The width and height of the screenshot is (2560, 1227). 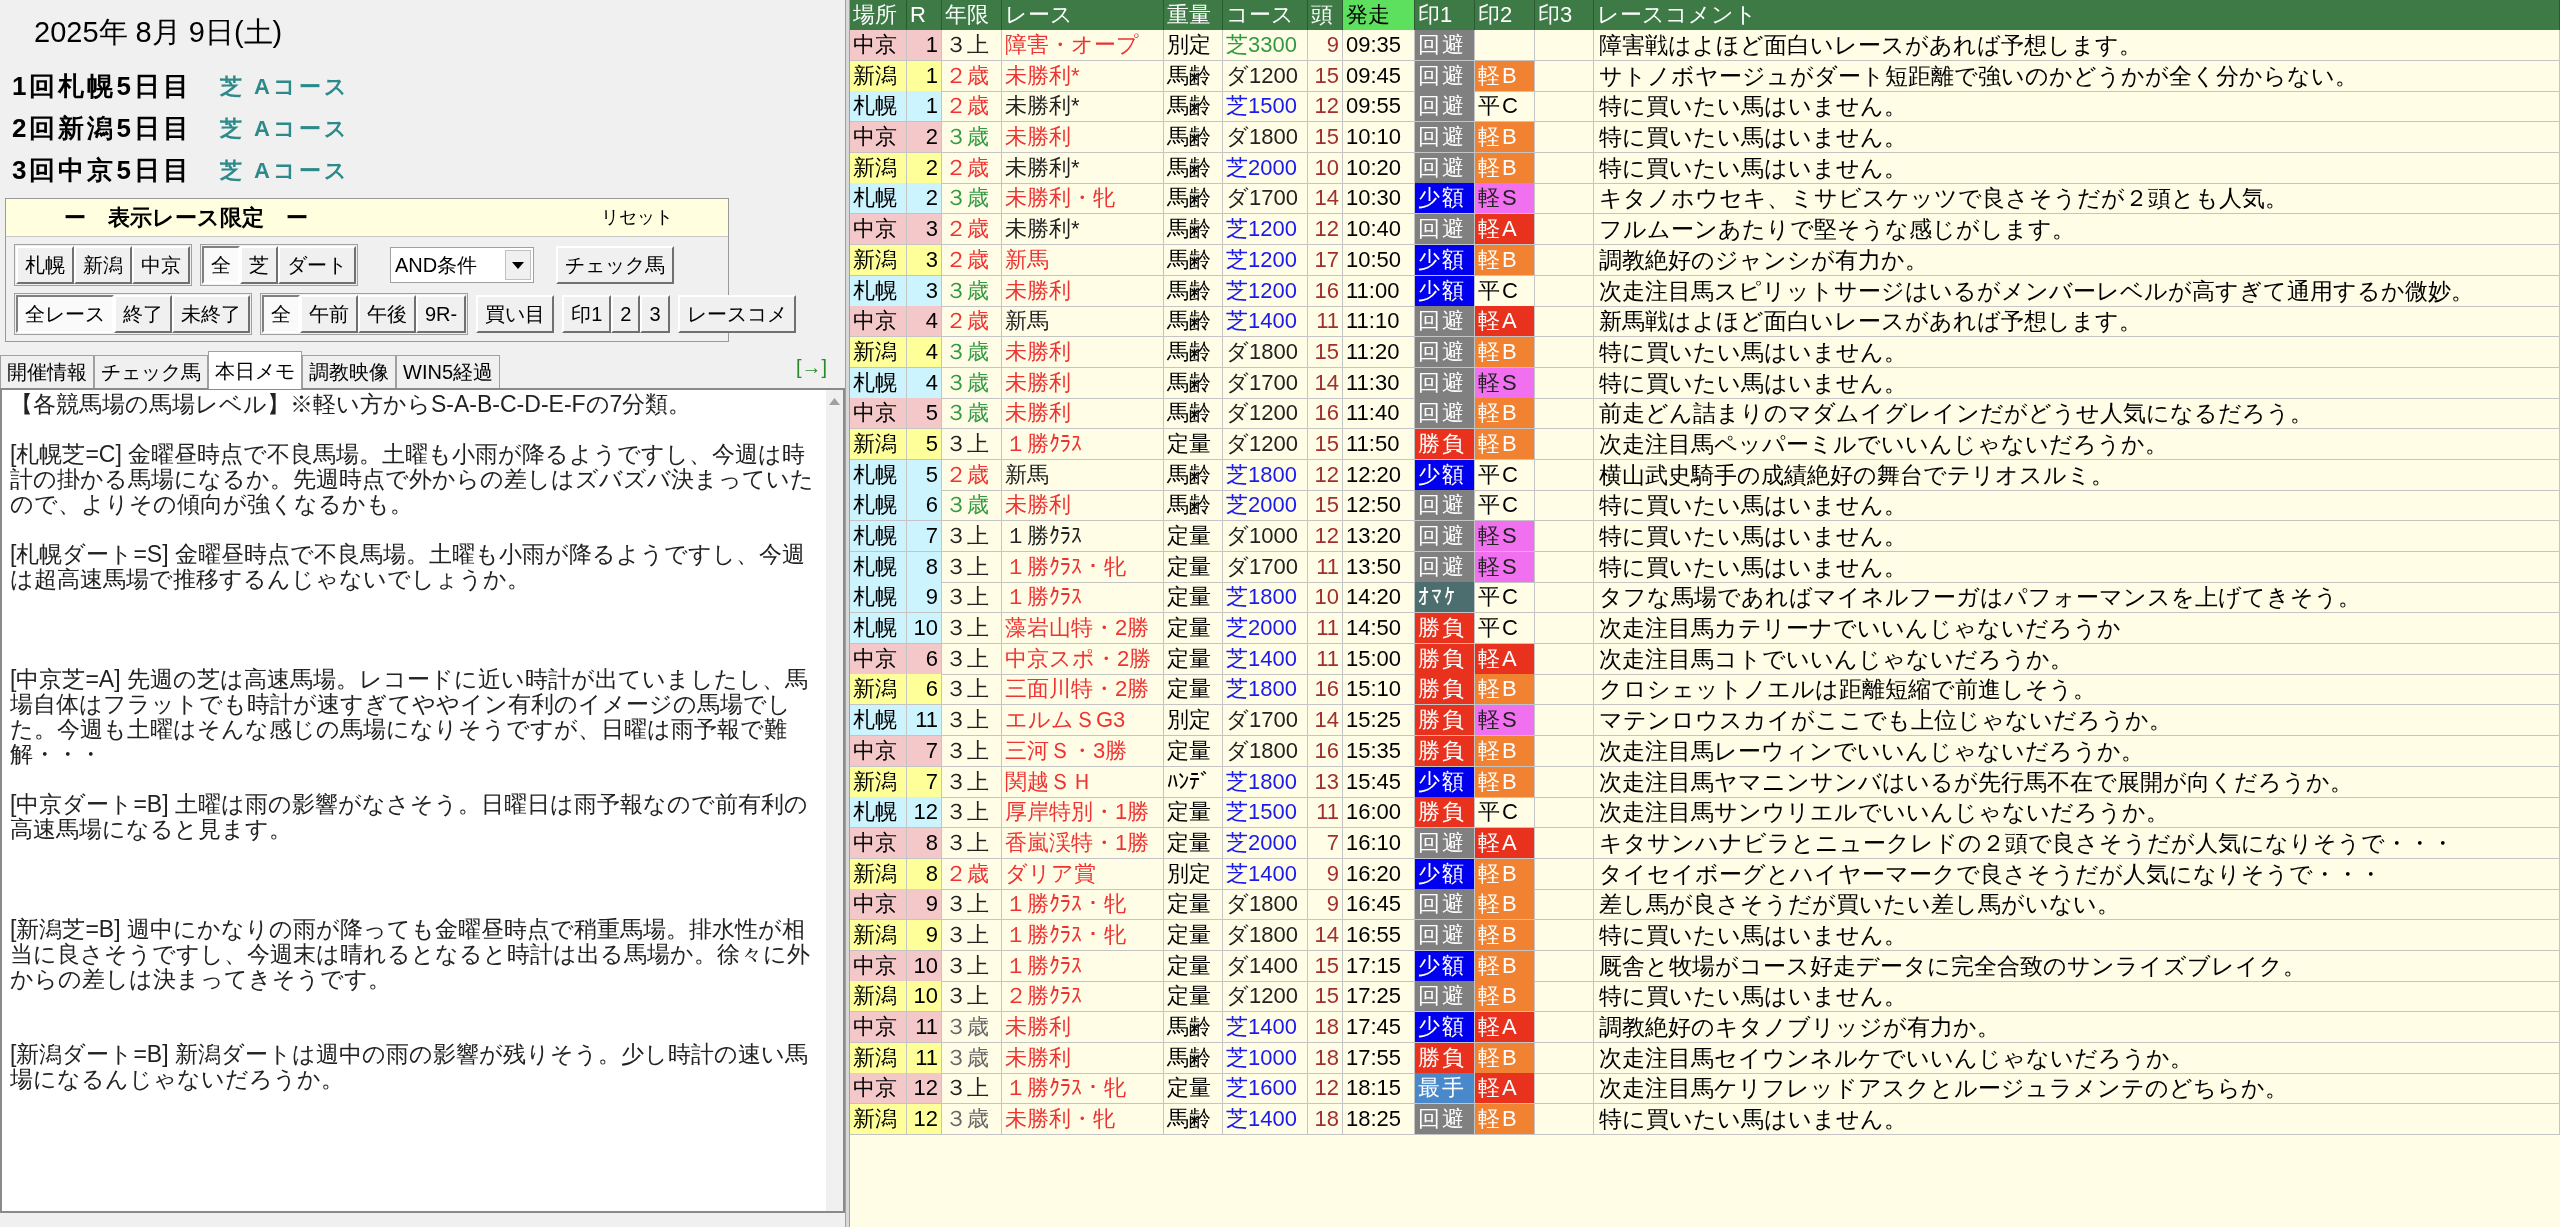 What do you see at coordinates (1083, 659) in the screenshot?
I see `table-cell: 中京スポ・2勝` at bounding box center [1083, 659].